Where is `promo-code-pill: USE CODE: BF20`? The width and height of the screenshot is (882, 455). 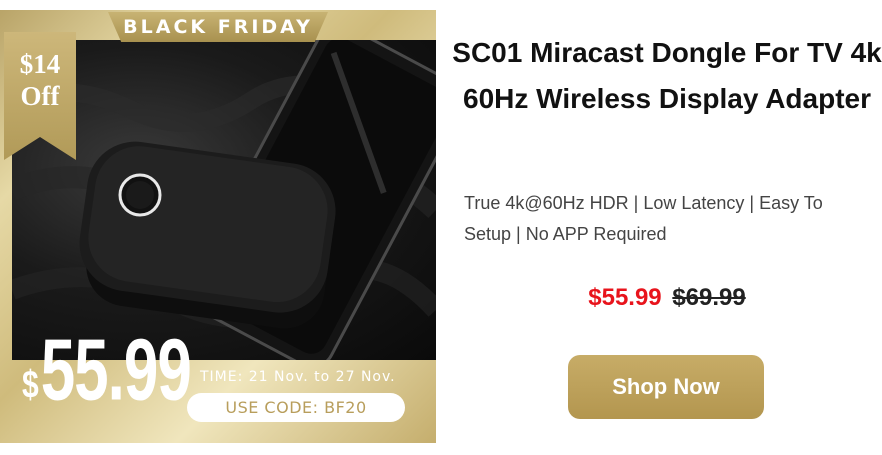 promo-code-pill: USE CODE: BF20 is located at coordinates (296, 407).